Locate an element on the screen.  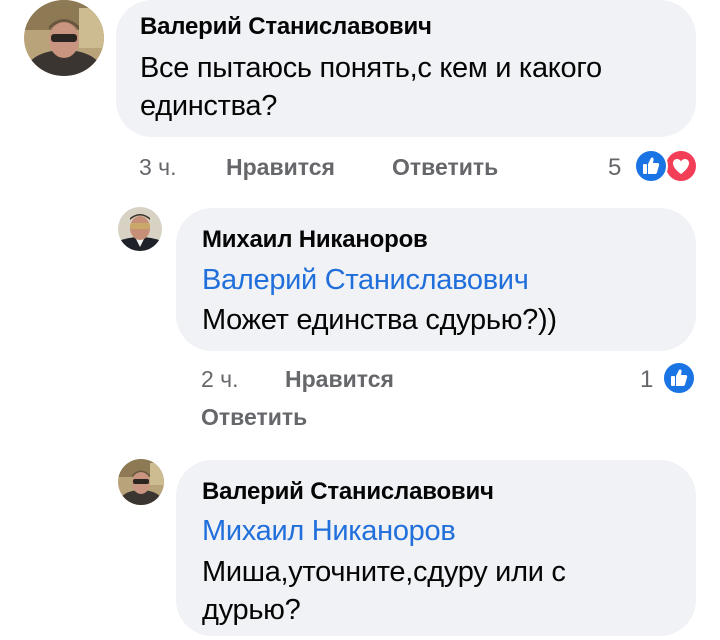
comment-author: Михаил Никаноров is located at coordinates (315, 240).